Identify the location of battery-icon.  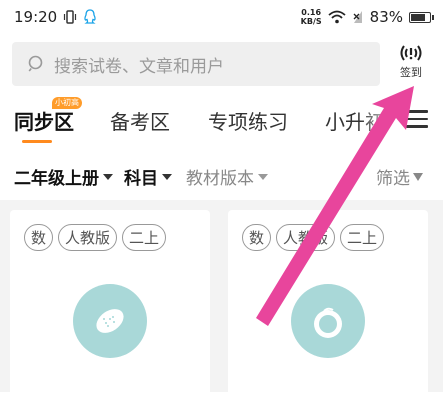
(421, 17).